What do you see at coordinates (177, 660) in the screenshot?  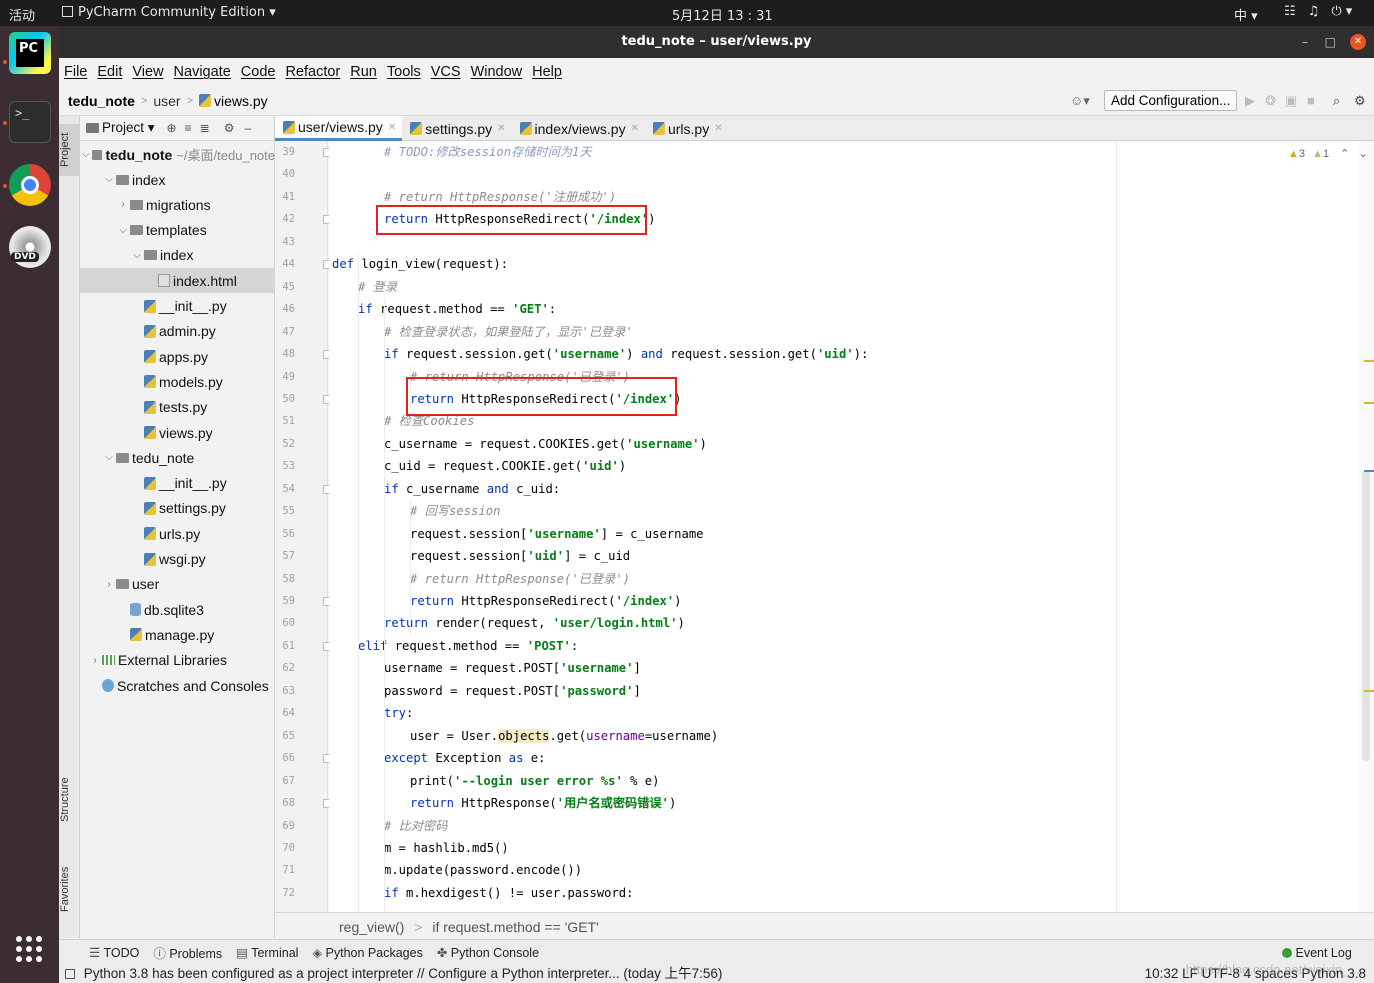 I see `tree-item: › External Libraries` at bounding box center [177, 660].